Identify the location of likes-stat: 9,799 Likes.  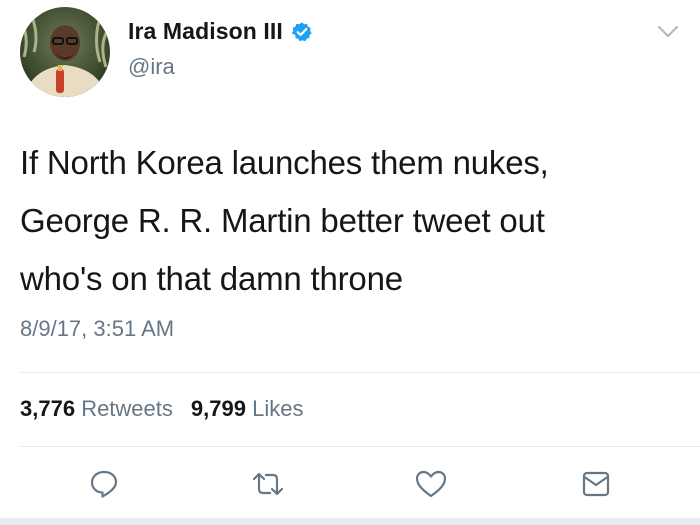
(247, 409).